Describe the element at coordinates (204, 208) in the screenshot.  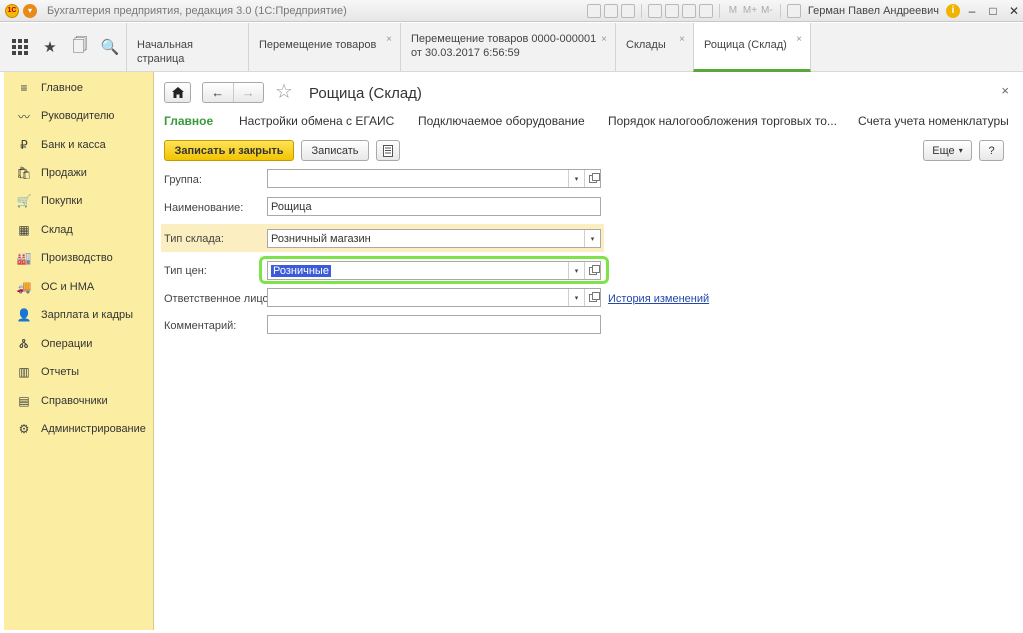
I see `name-label: Наименование:` at that location.